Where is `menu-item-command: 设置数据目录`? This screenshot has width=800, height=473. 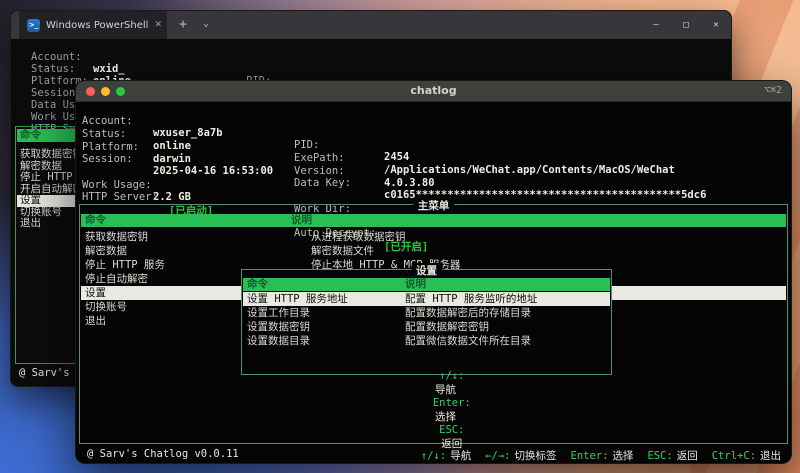 menu-item-command: 设置数据目录 is located at coordinates (278, 341).